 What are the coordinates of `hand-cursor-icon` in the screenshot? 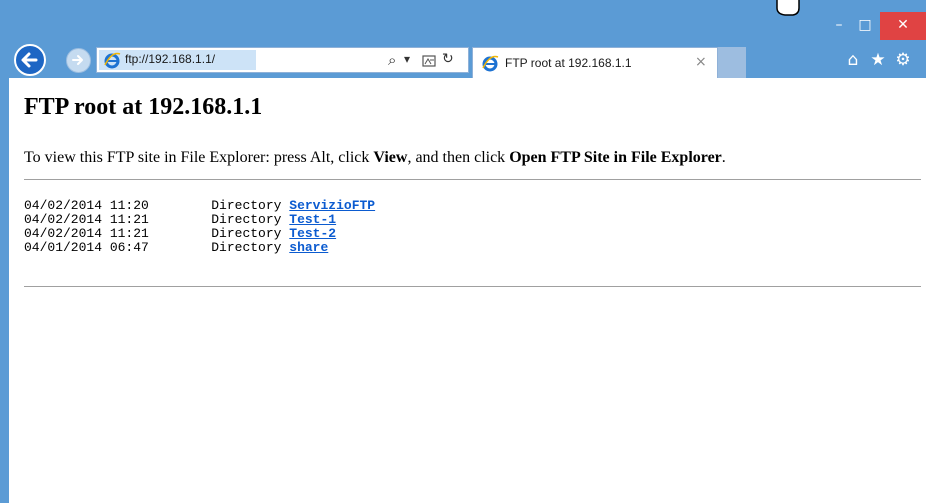 It's located at (788, 8).